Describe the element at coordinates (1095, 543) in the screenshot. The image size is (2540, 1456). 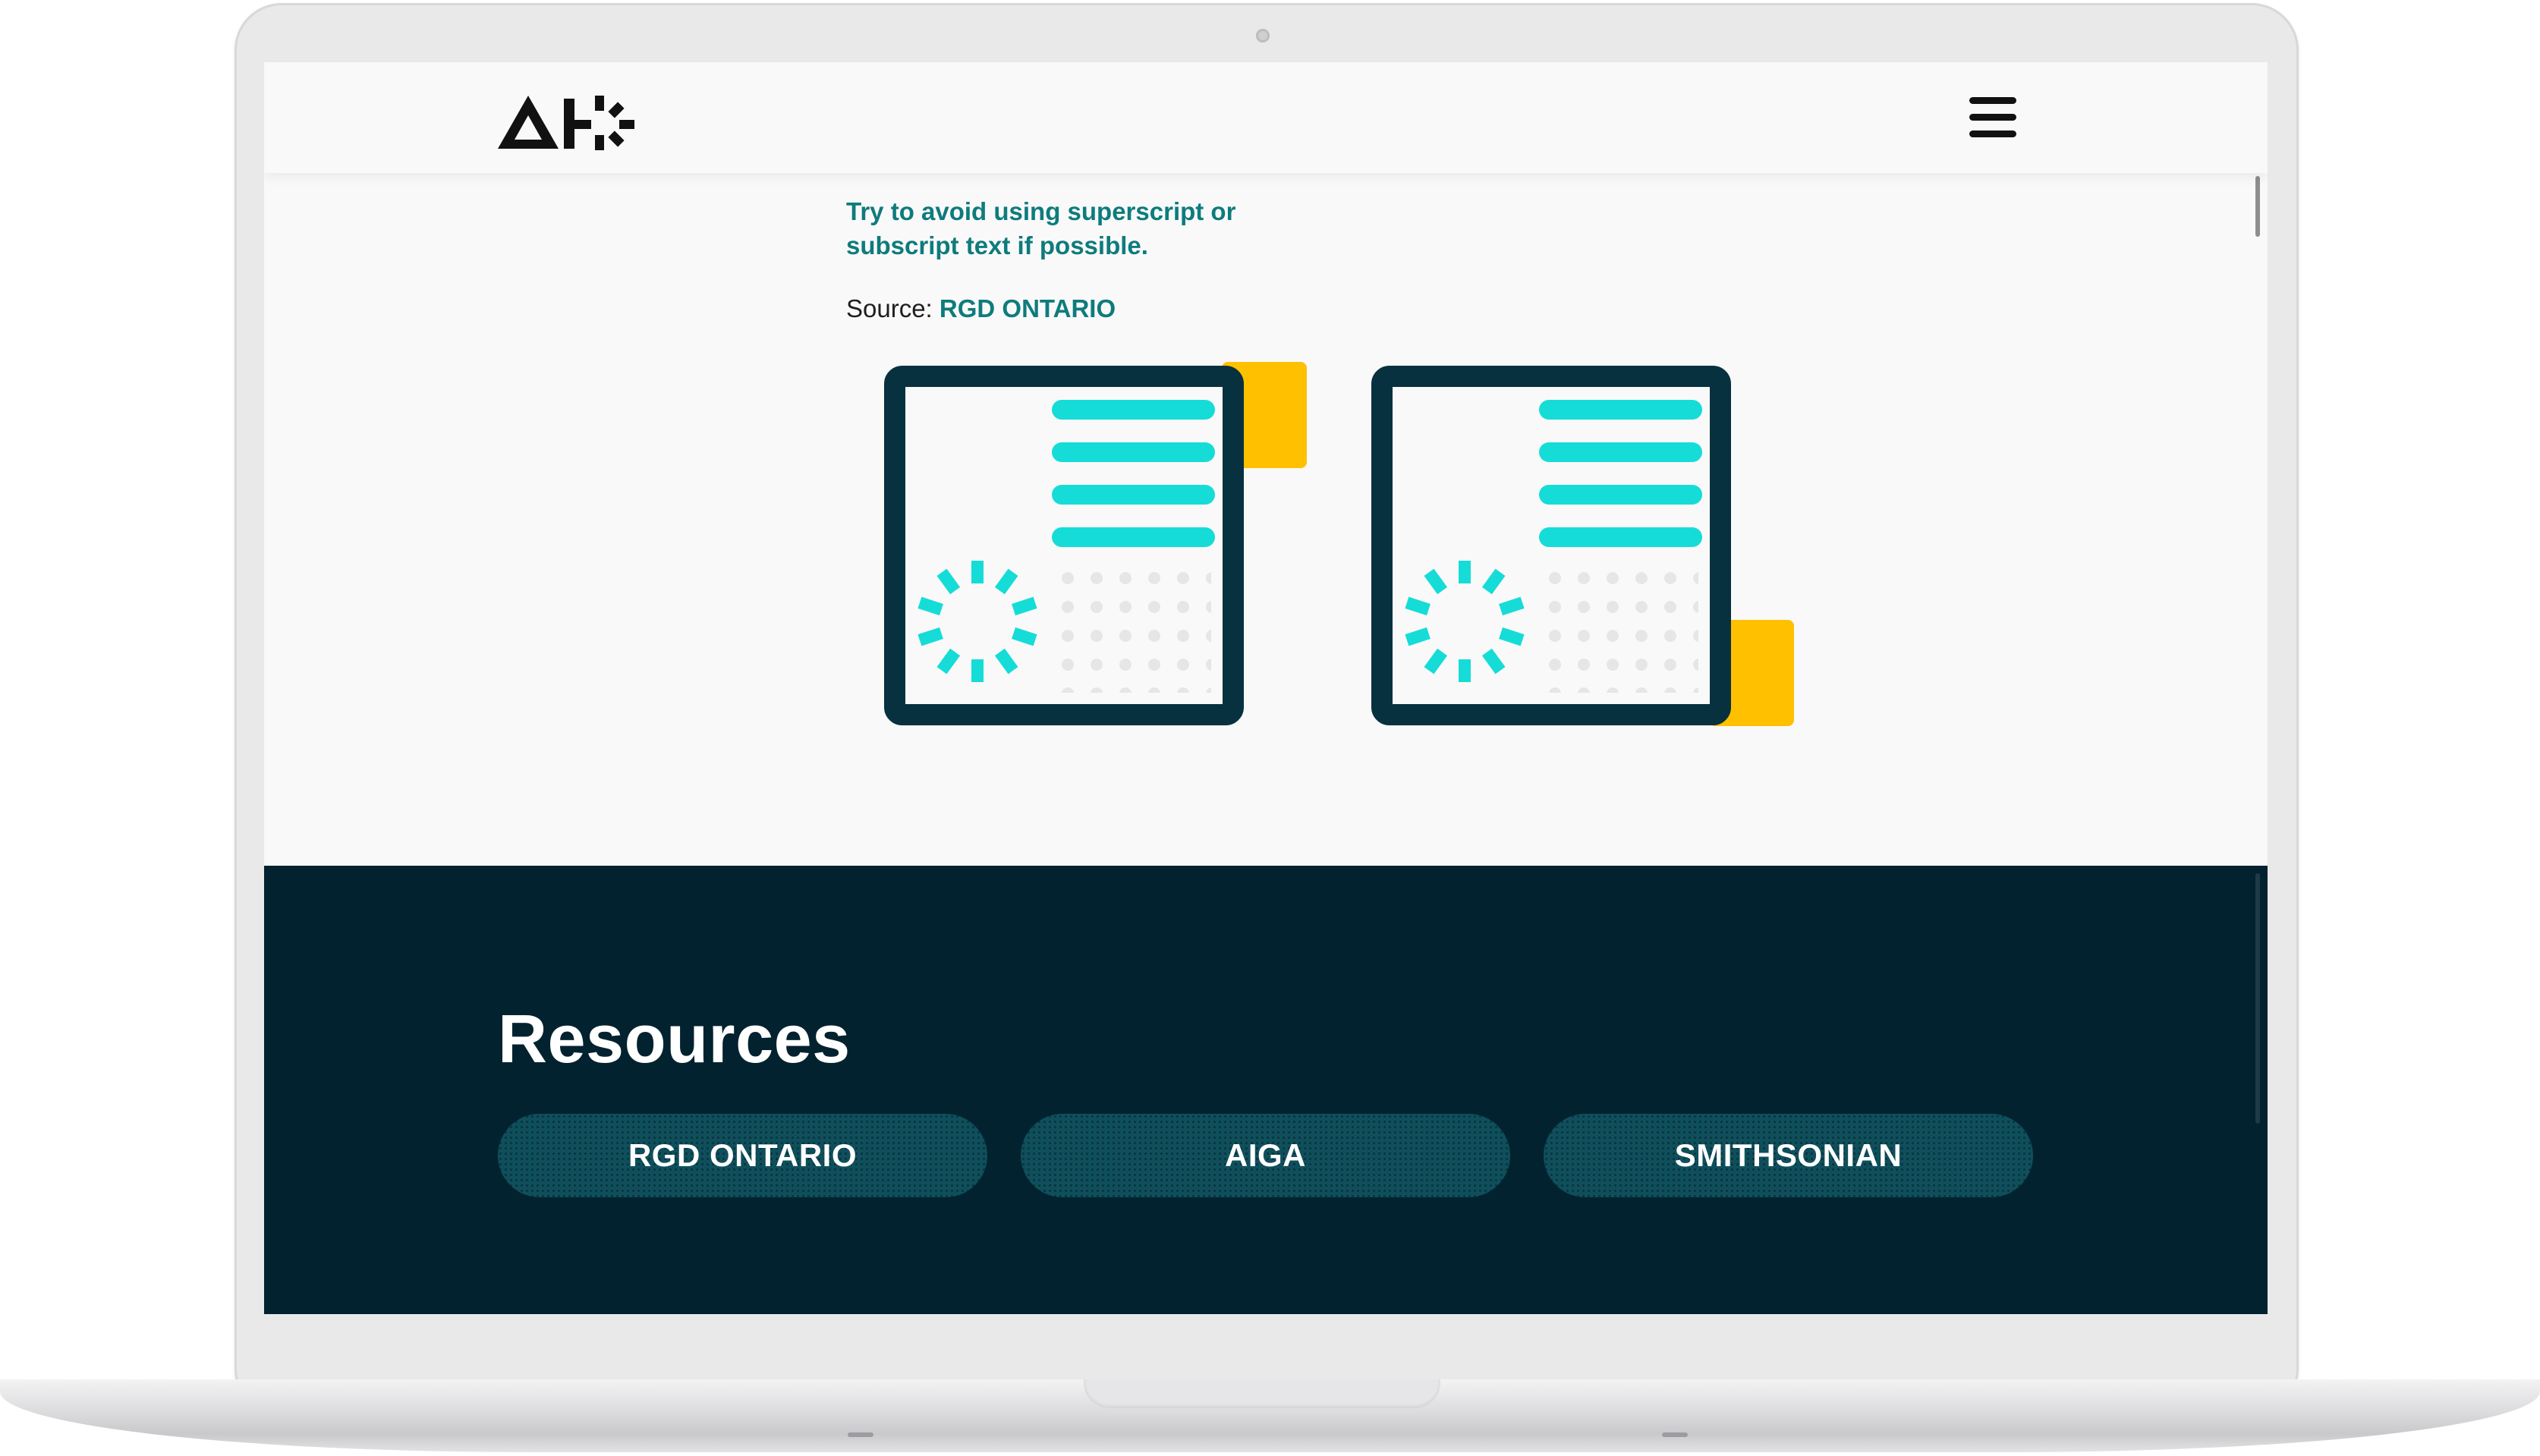
I see `superscript-card` at that location.